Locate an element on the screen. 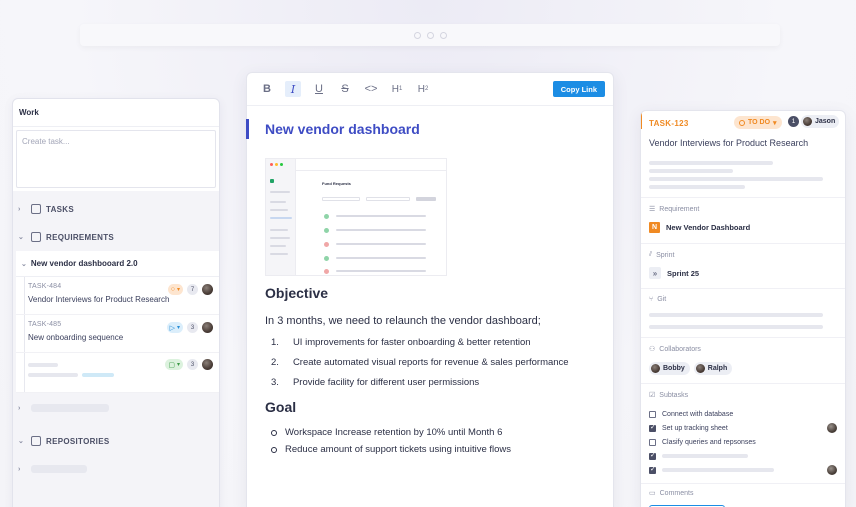  task-meta: ▷ ▾ 3 is located at coordinates (189, 327).